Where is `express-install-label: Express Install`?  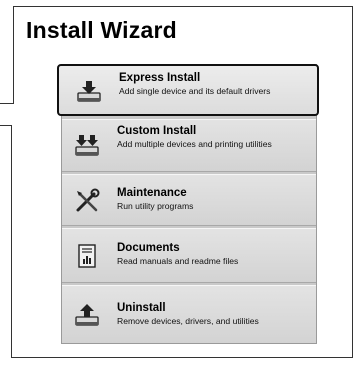 express-install-label: Express Install is located at coordinates (160, 78).